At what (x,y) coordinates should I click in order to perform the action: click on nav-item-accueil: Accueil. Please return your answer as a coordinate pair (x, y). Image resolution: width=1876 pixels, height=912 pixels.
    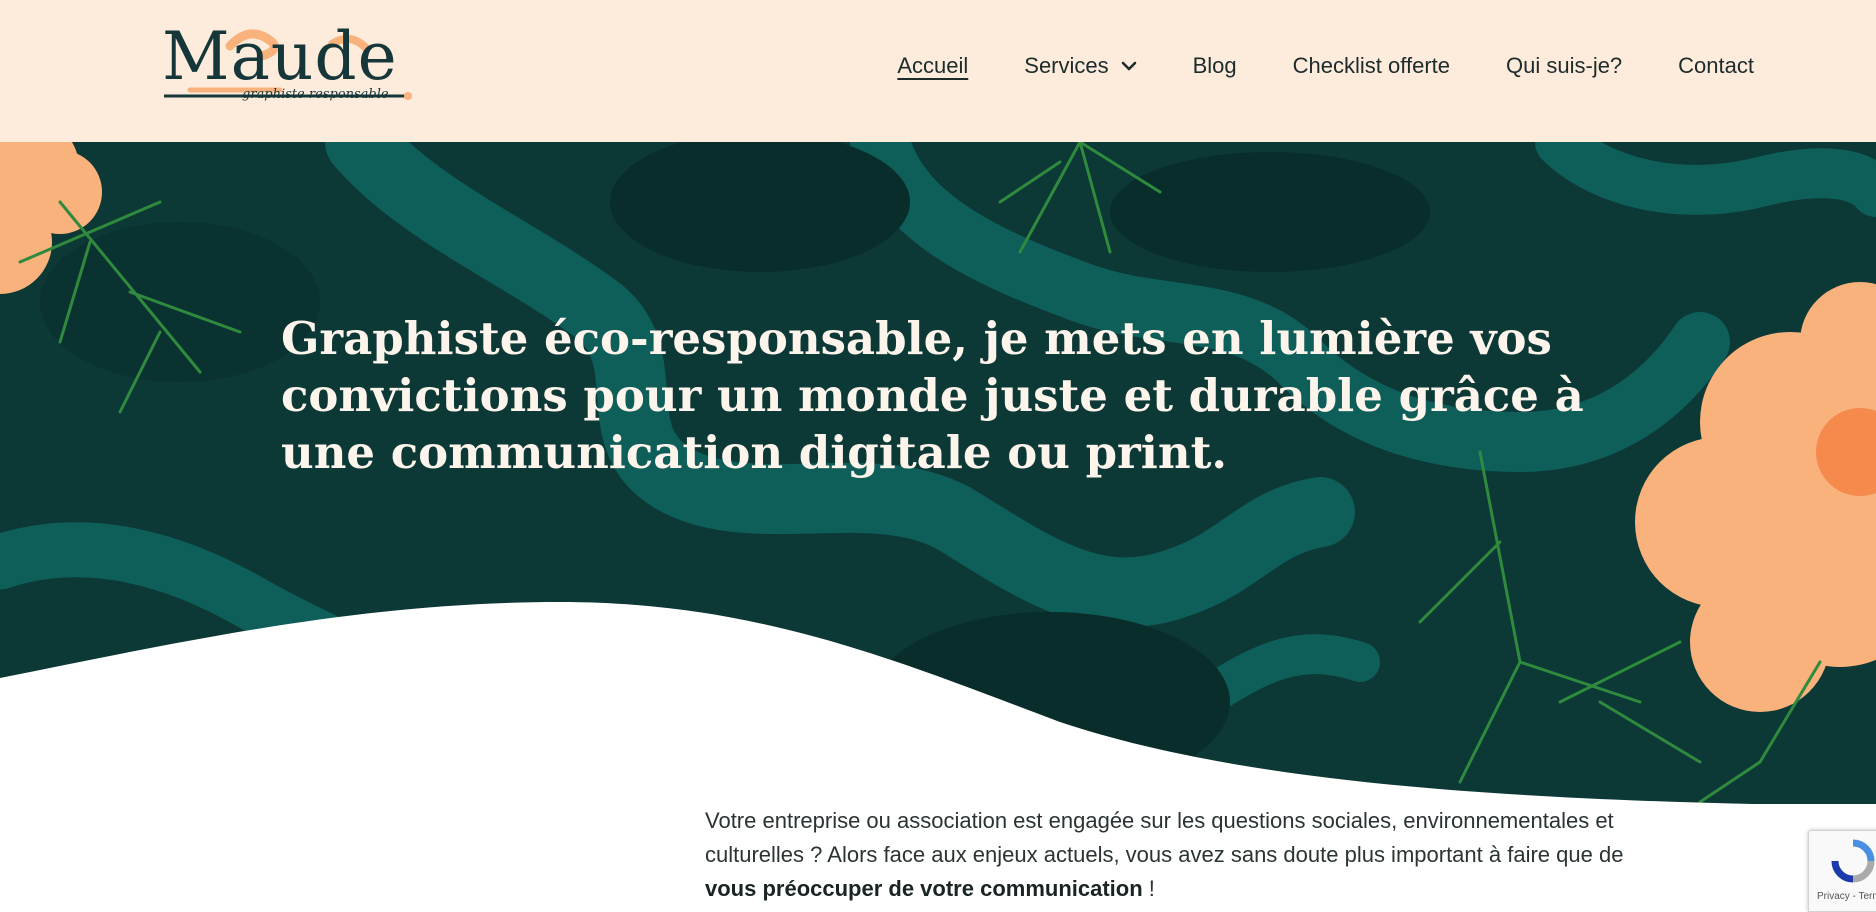
    Looking at the image, I should click on (932, 66).